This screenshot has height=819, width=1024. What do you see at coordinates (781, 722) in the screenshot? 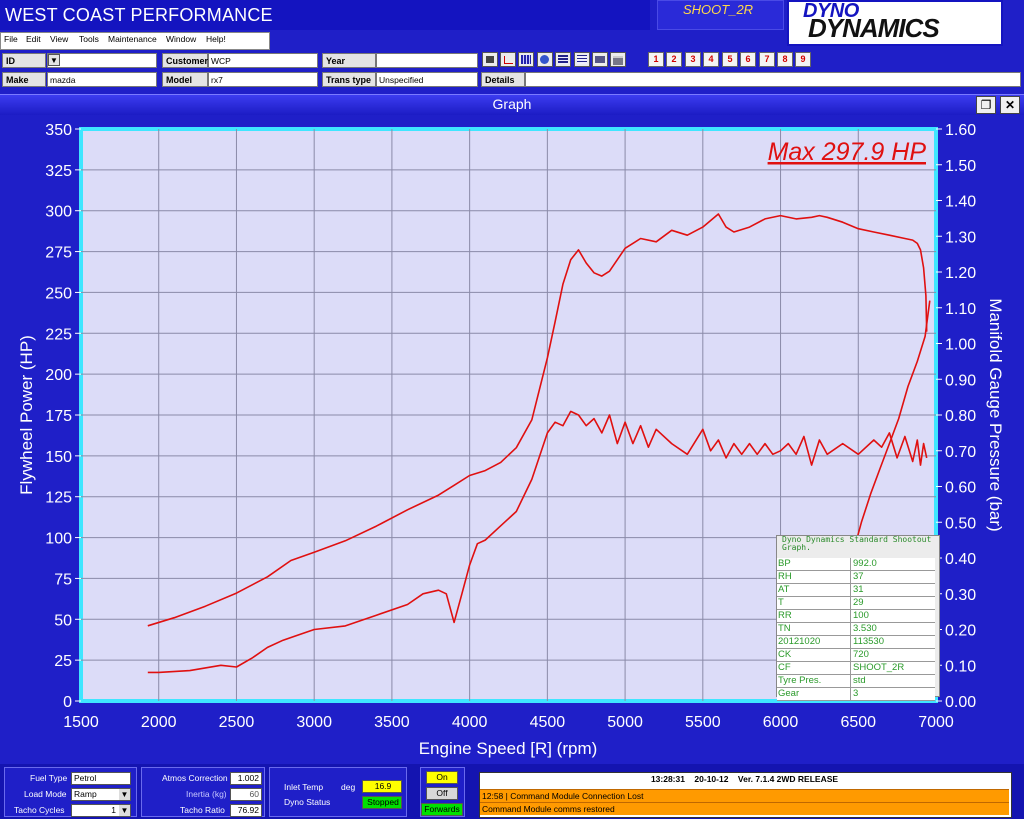
I see `x-tick-label: 6000` at bounding box center [781, 722].